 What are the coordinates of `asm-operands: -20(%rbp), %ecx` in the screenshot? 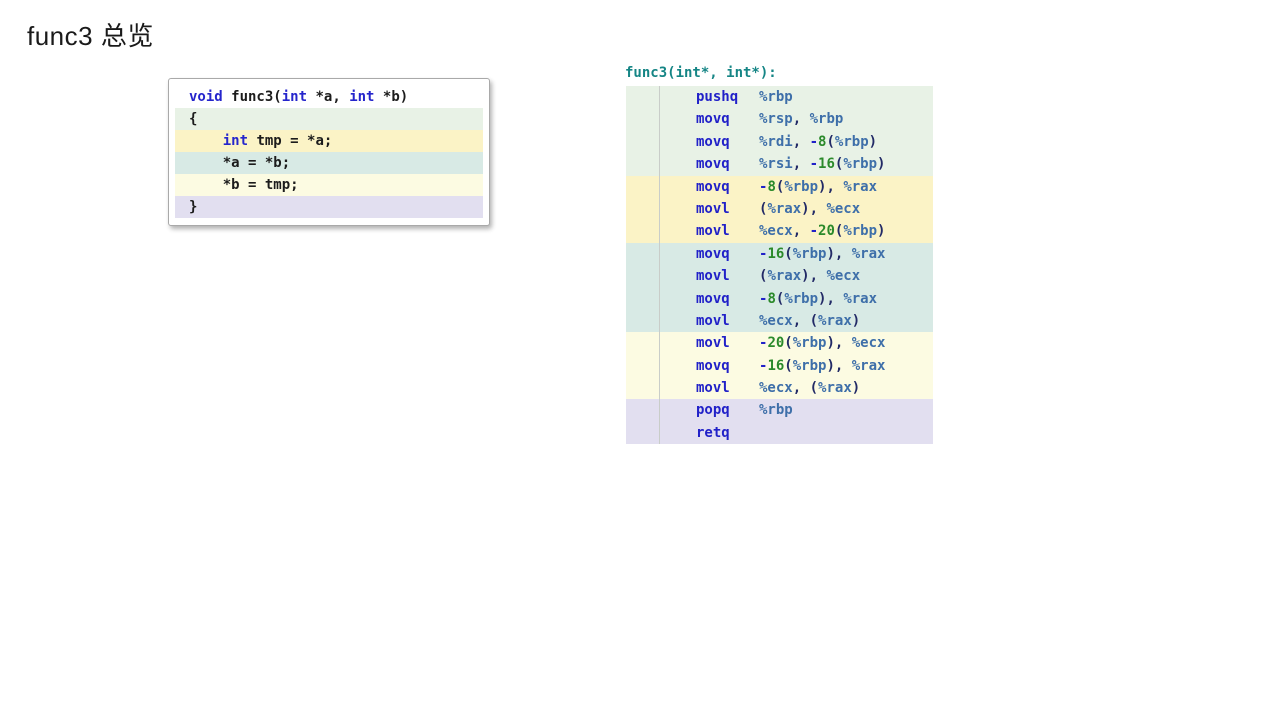 It's located at (822, 343).